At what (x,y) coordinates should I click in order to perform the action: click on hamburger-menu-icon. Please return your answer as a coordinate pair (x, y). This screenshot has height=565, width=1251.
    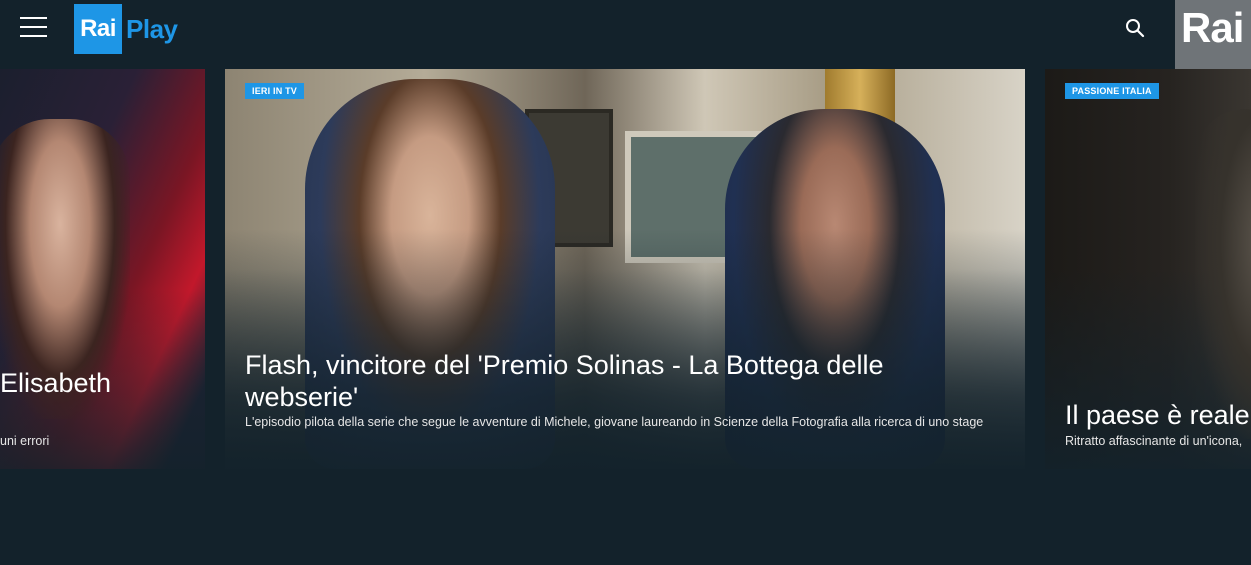
    Looking at the image, I should click on (34, 28).